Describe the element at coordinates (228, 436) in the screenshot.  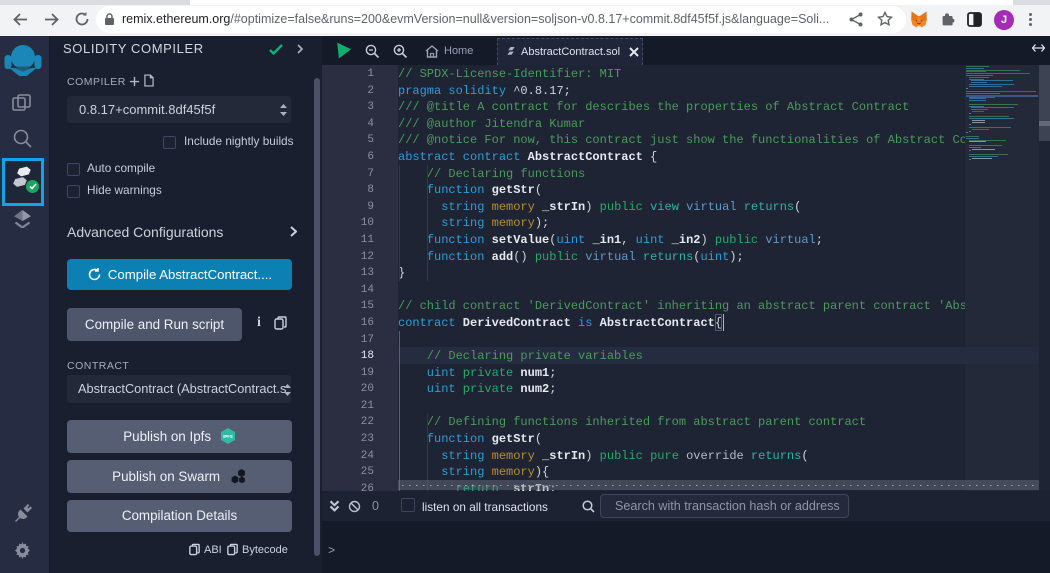
I see `svg-text: IPFS` at that location.